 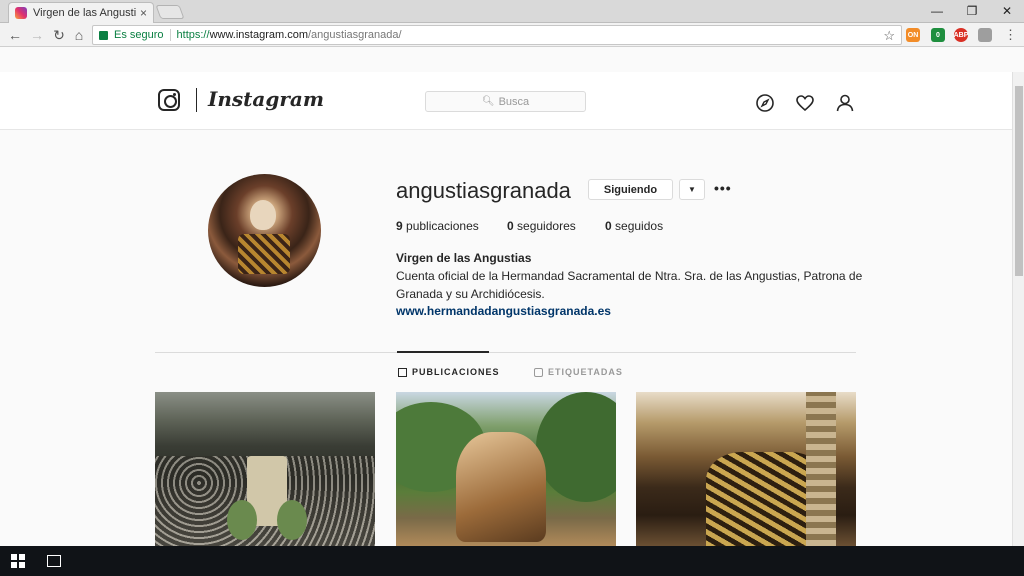 What do you see at coordinates (54, 561) in the screenshot?
I see `task-view-icon` at bounding box center [54, 561].